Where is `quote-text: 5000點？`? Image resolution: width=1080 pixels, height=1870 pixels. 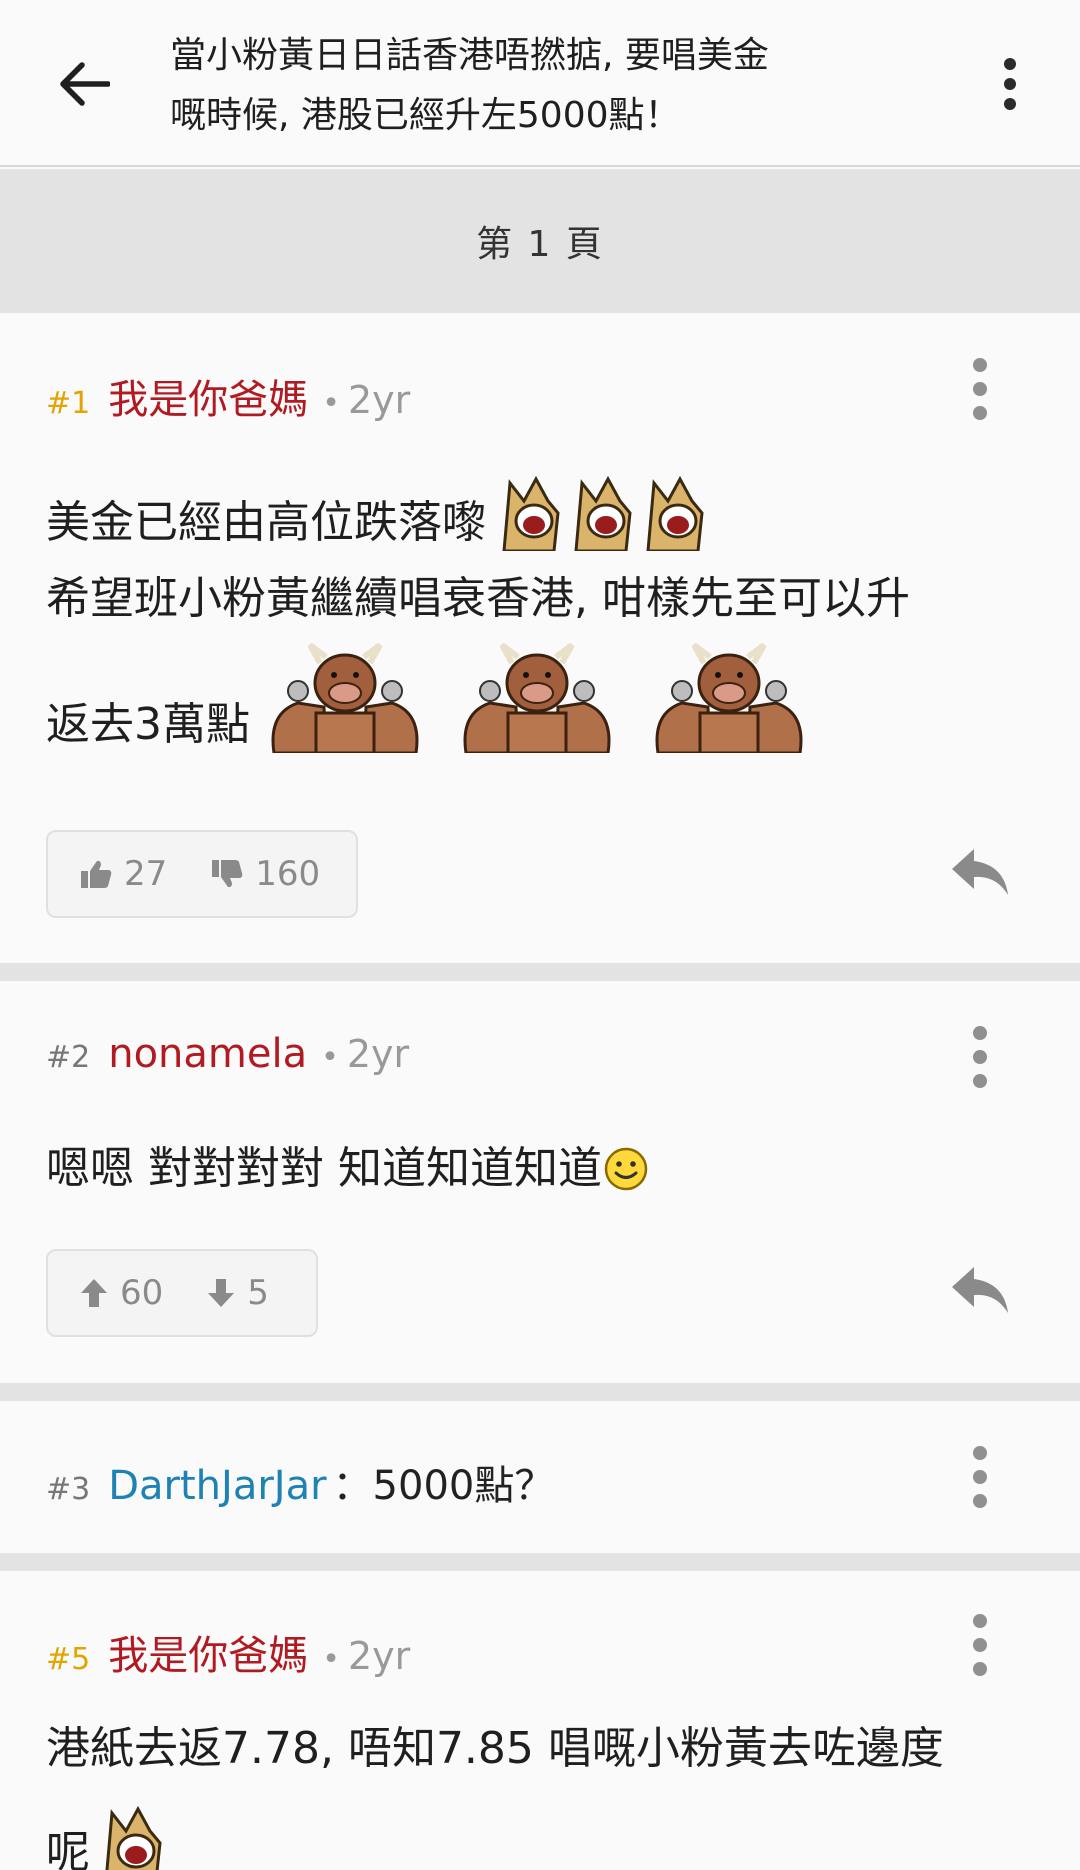
quote-text: 5000點？ is located at coordinates (463, 1486).